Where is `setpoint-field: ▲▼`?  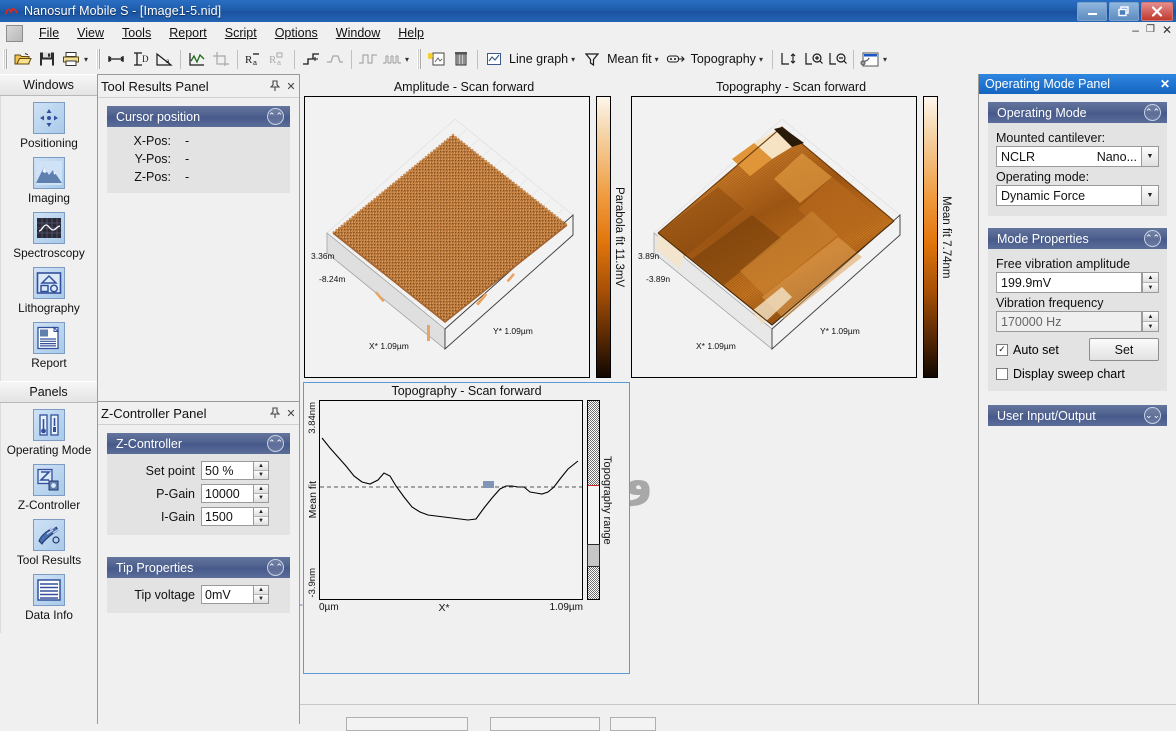 setpoint-field: ▲▼ is located at coordinates (235, 470).